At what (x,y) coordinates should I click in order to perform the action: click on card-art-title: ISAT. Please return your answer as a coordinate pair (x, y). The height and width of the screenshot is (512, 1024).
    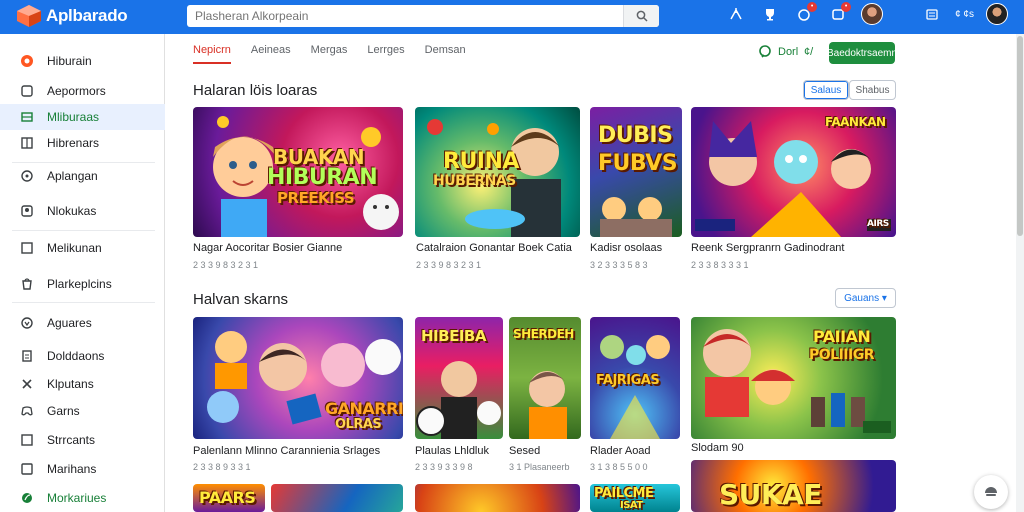
    Looking at the image, I should click on (631, 505).